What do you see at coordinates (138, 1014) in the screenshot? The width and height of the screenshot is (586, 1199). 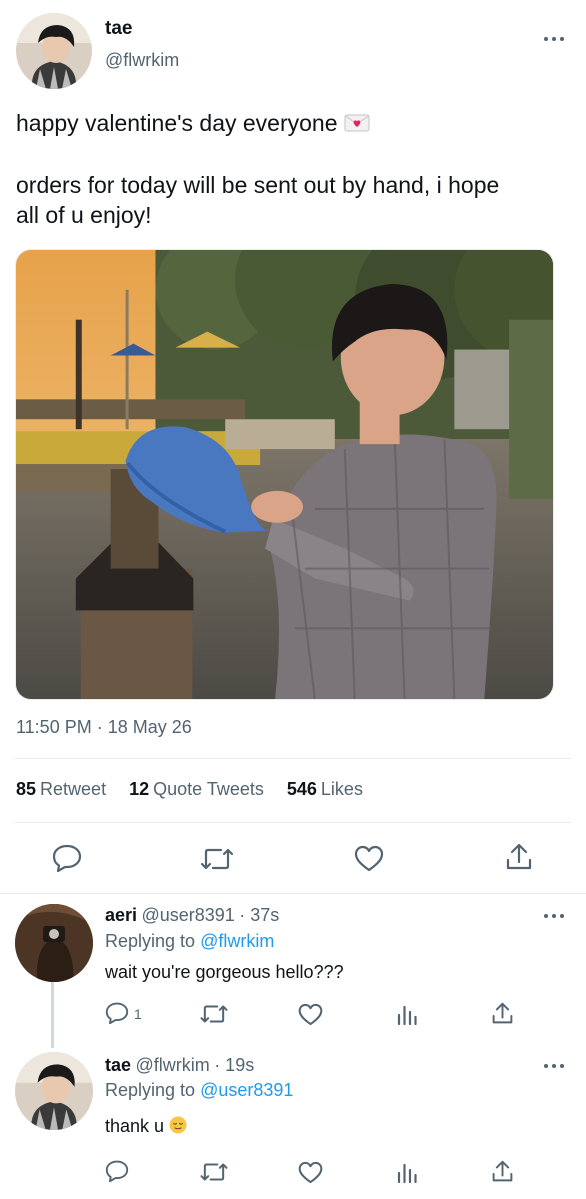 I see `reply-count: 1` at bounding box center [138, 1014].